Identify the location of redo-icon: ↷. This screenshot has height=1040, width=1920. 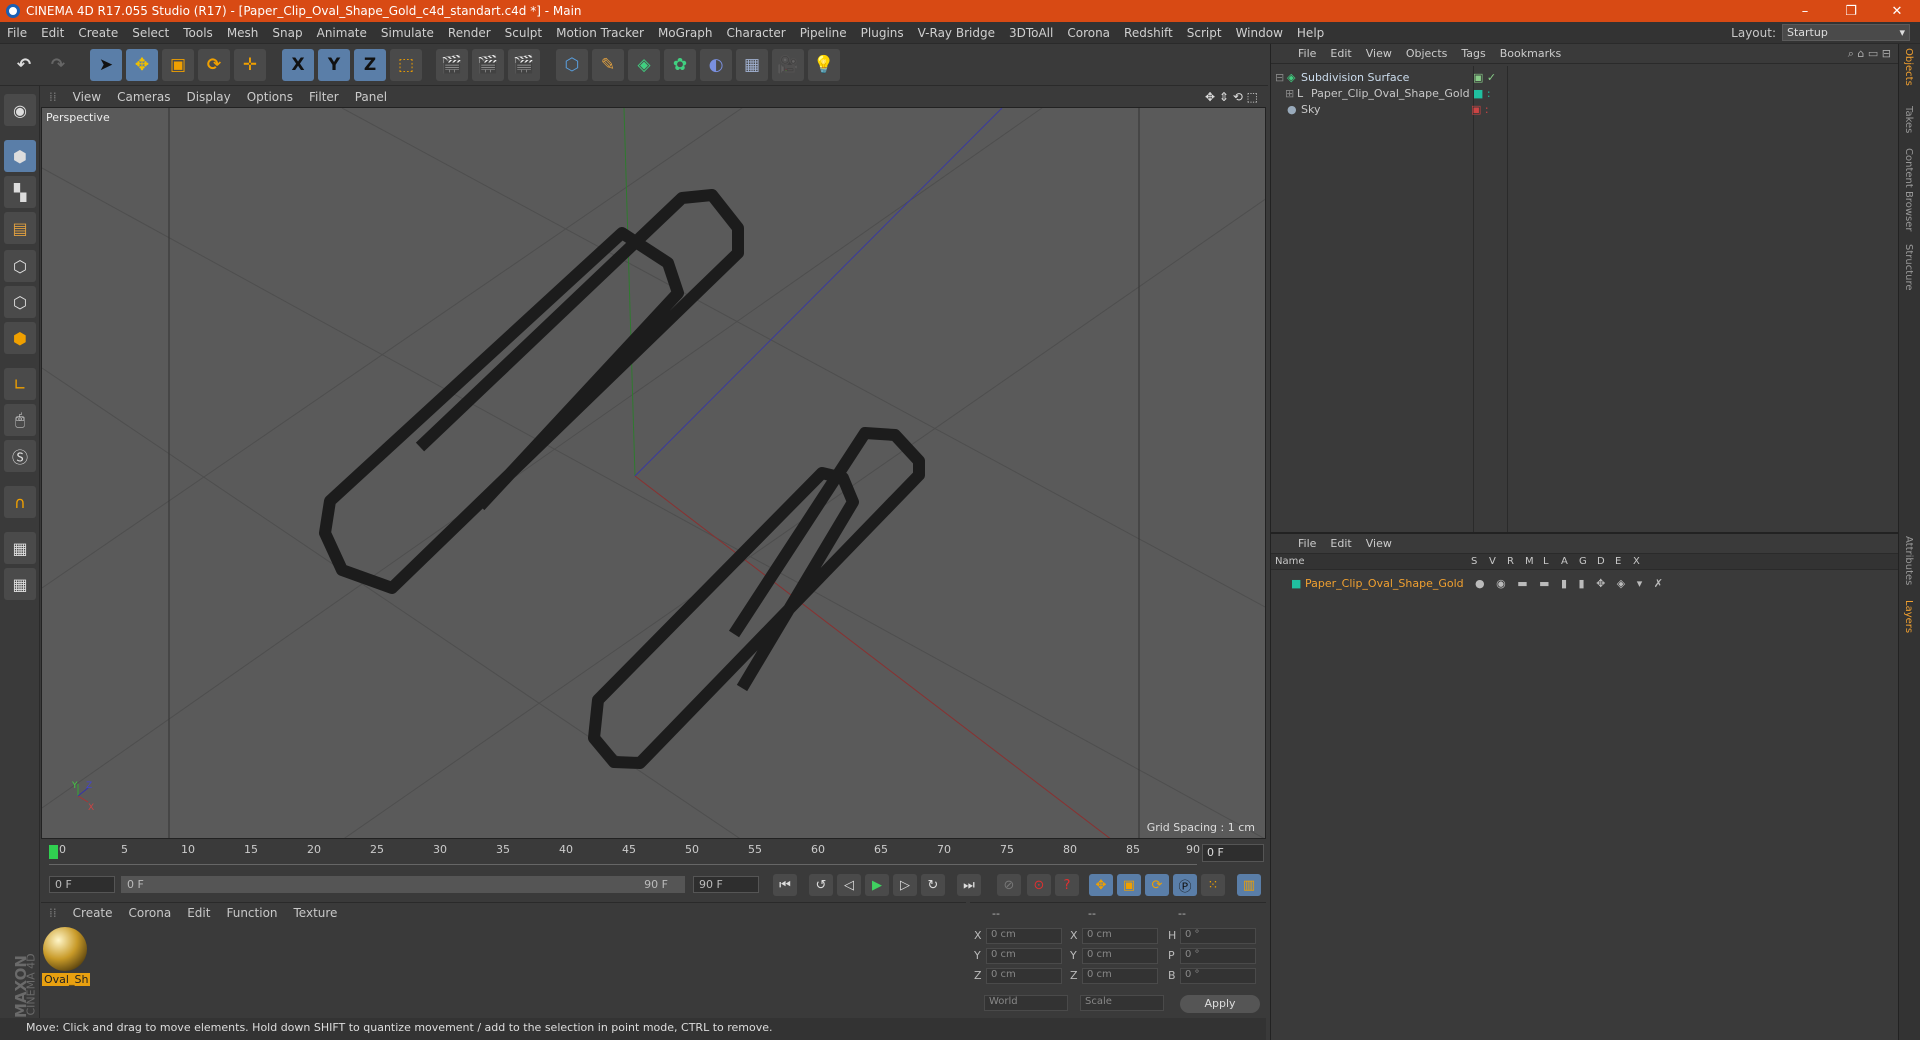
(58, 65).